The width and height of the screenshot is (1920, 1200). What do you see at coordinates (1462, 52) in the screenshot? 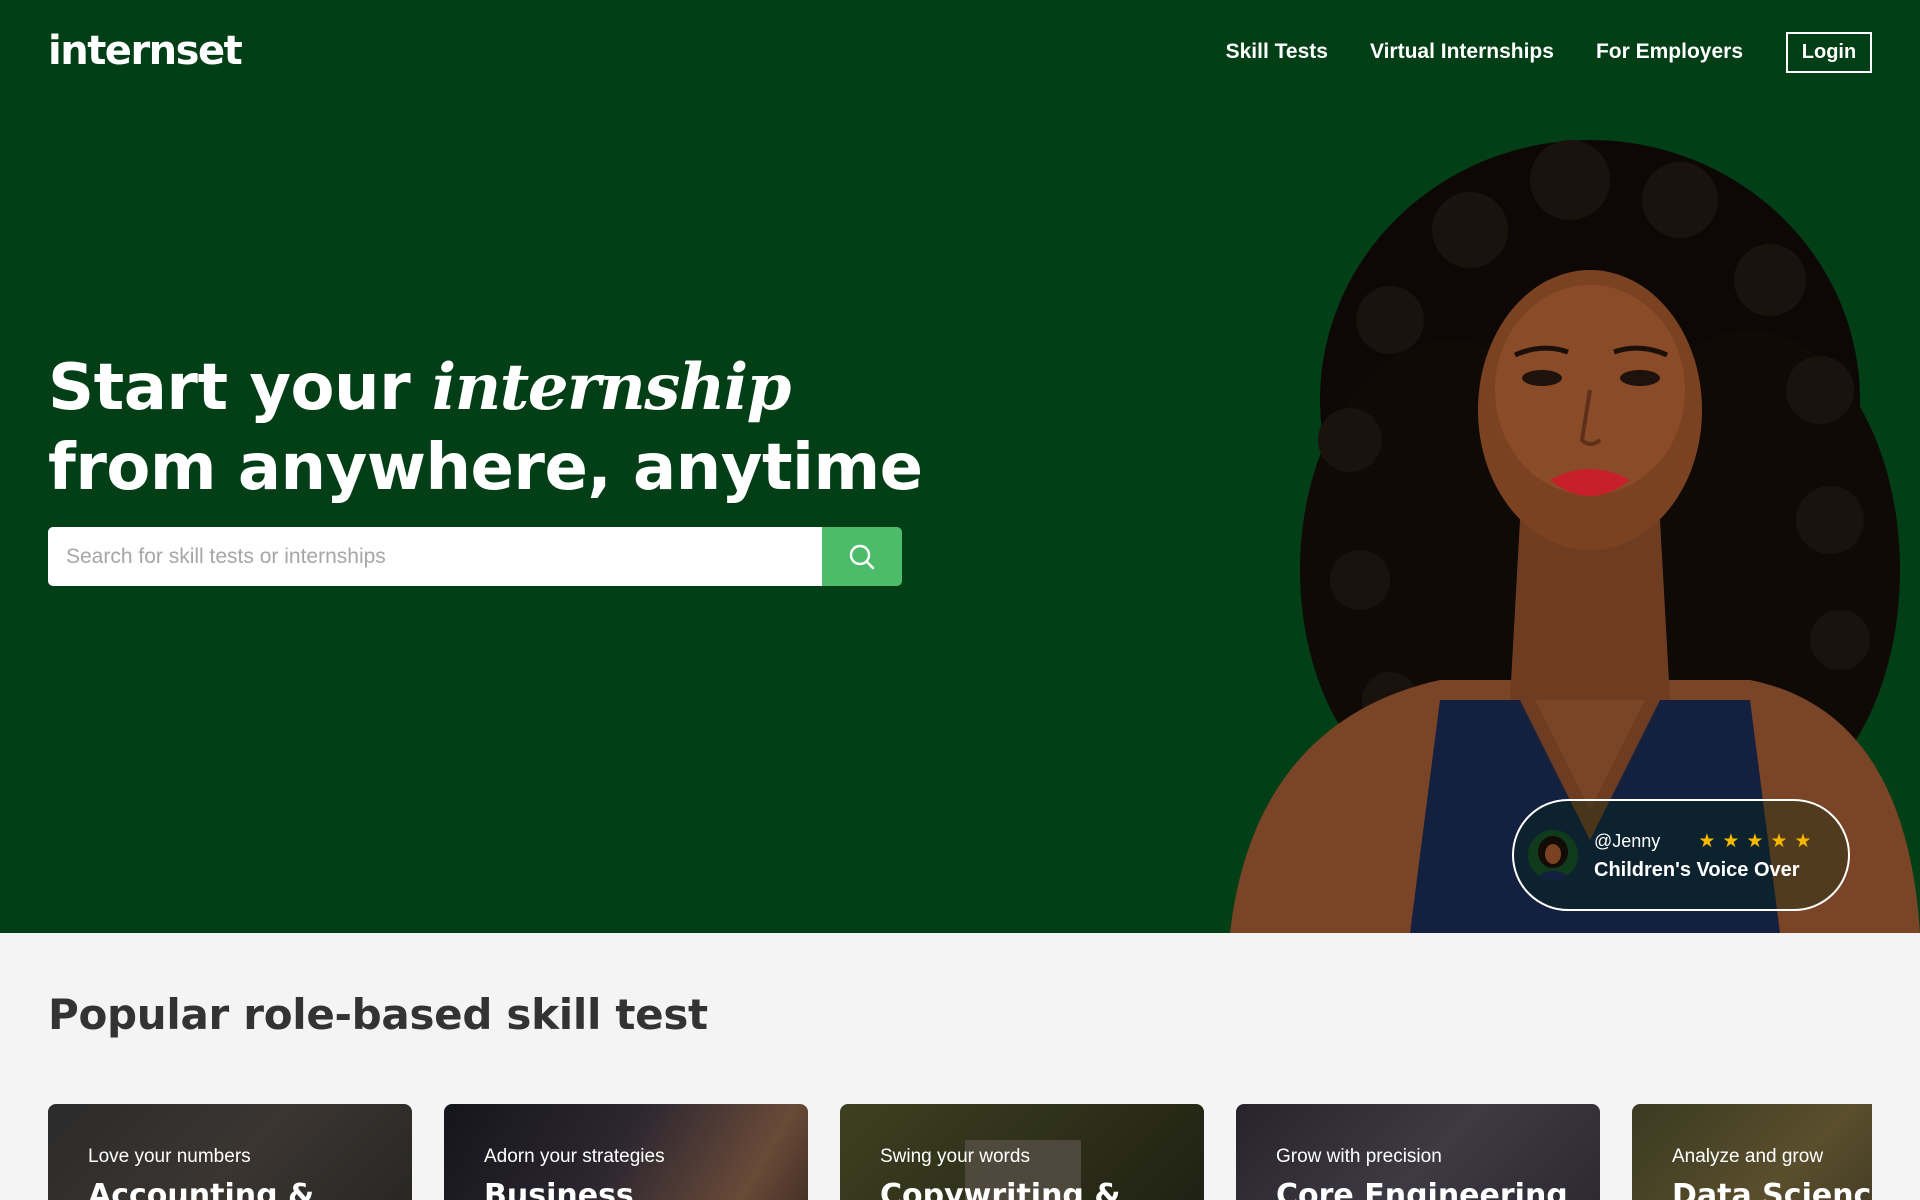
I see `nav-link-virtual-internships: Virtual Internships` at bounding box center [1462, 52].